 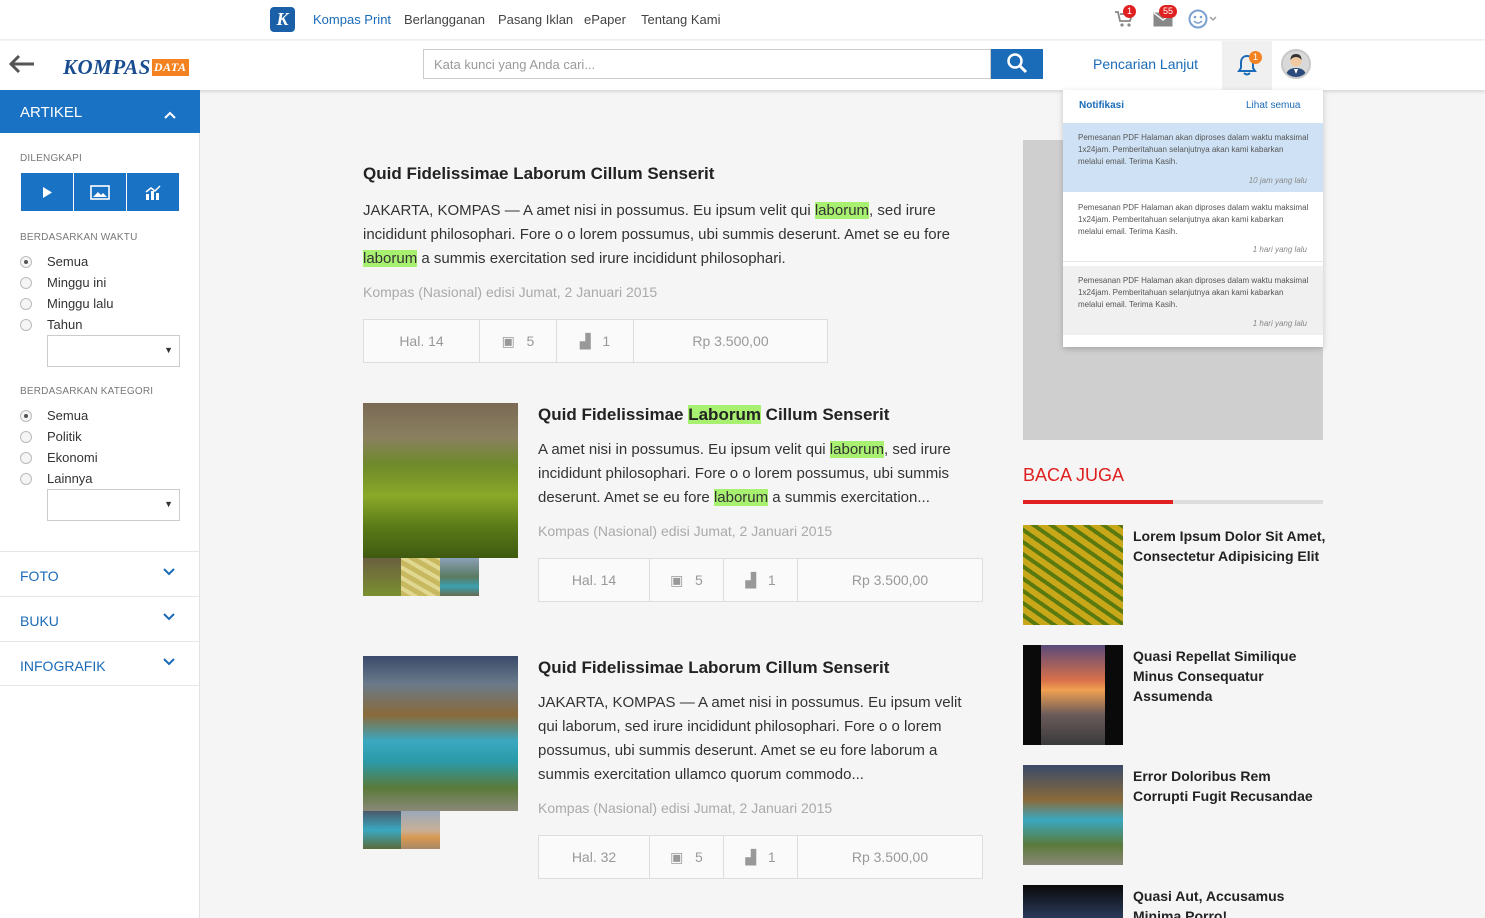 What do you see at coordinates (422, 341) in the screenshot?
I see `page-number: Hal. 14` at bounding box center [422, 341].